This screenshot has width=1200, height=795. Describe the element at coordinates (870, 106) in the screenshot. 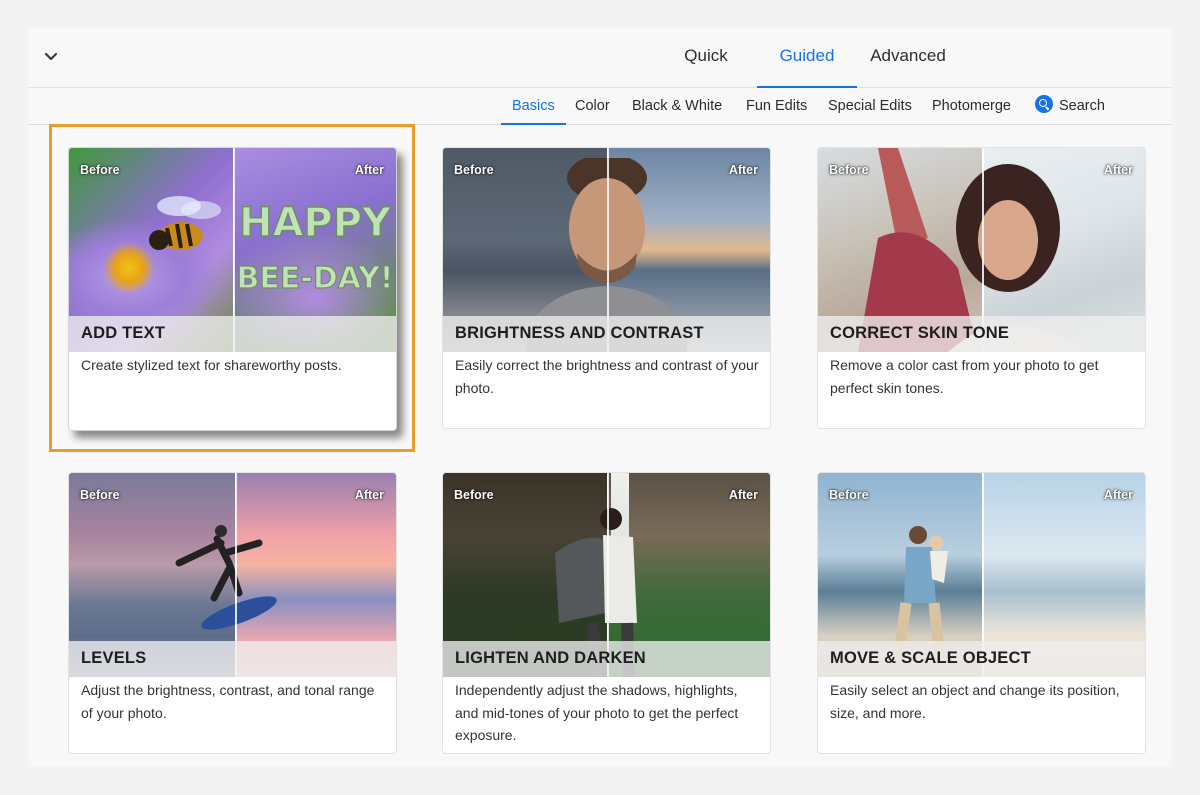

I see `tab-special-edits: Special Edits` at that location.